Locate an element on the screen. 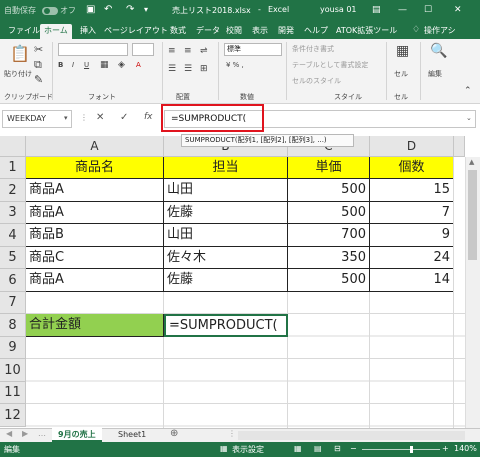  font-name-box is located at coordinates (93, 49).